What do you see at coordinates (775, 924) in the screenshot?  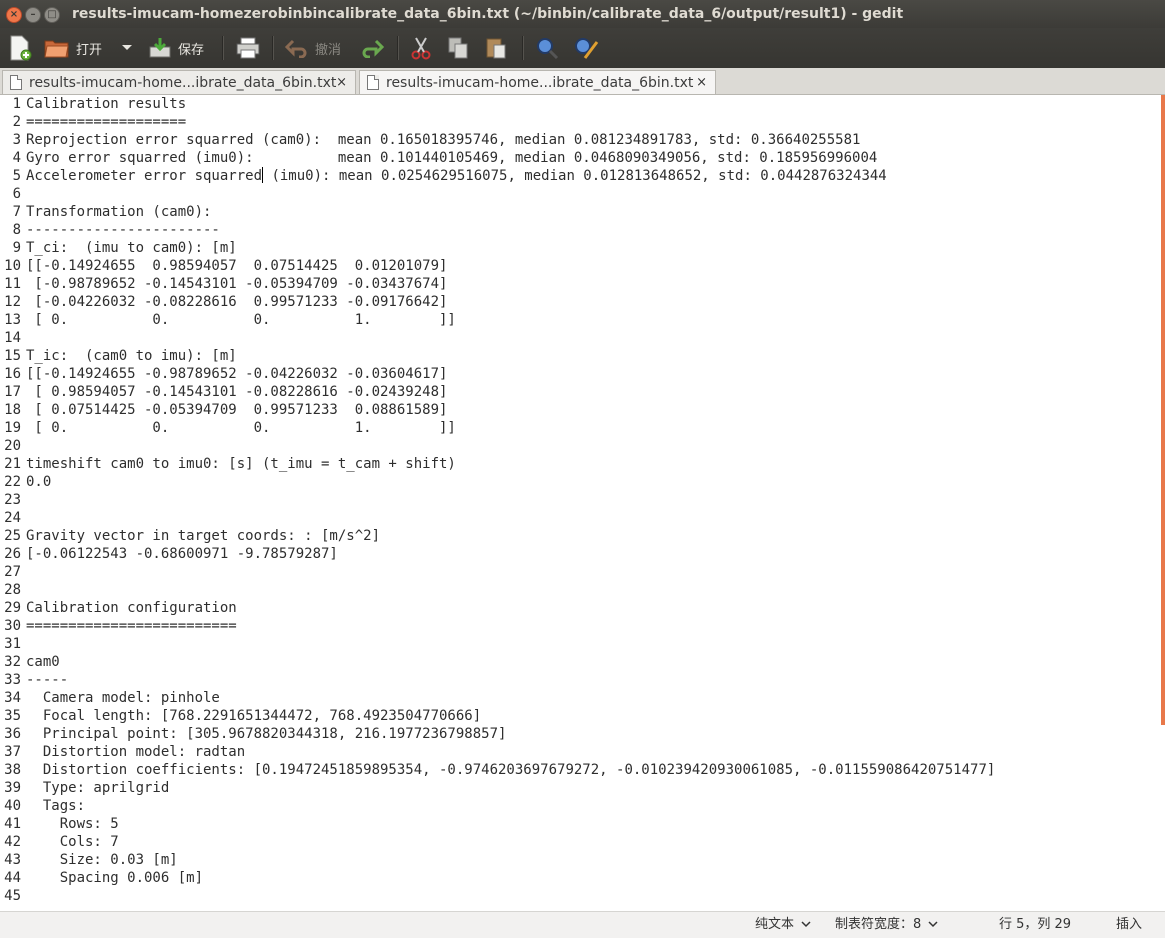 I see `language-mode-label: 纯文本` at bounding box center [775, 924].